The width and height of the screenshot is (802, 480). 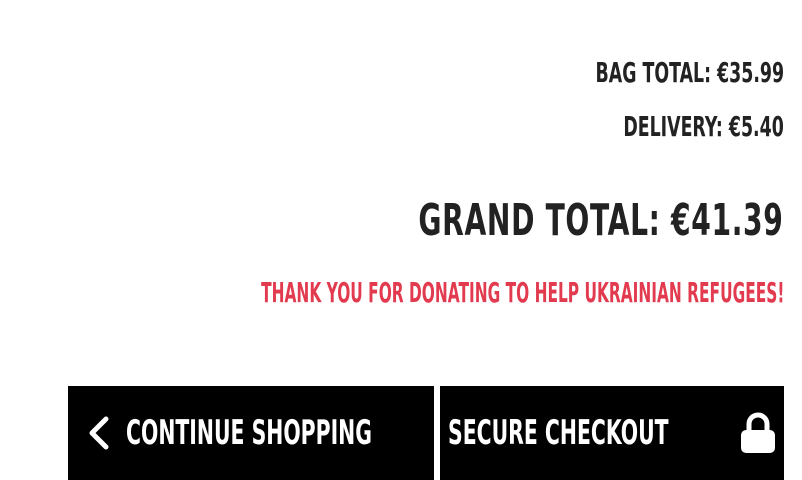 What do you see at coordinates (703, 126) in the screenshot?
I see `delivery-cost-text: DELIVERY: €5.40` at bounding box center [703, 126].